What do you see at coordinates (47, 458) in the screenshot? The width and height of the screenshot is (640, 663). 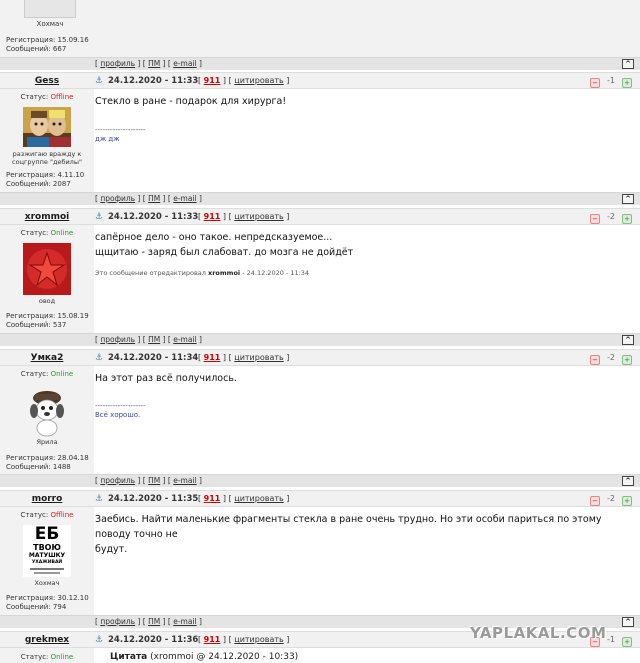 I see `reg-date: Регистрация: 28.04.18` at bounding box center [47, 458].